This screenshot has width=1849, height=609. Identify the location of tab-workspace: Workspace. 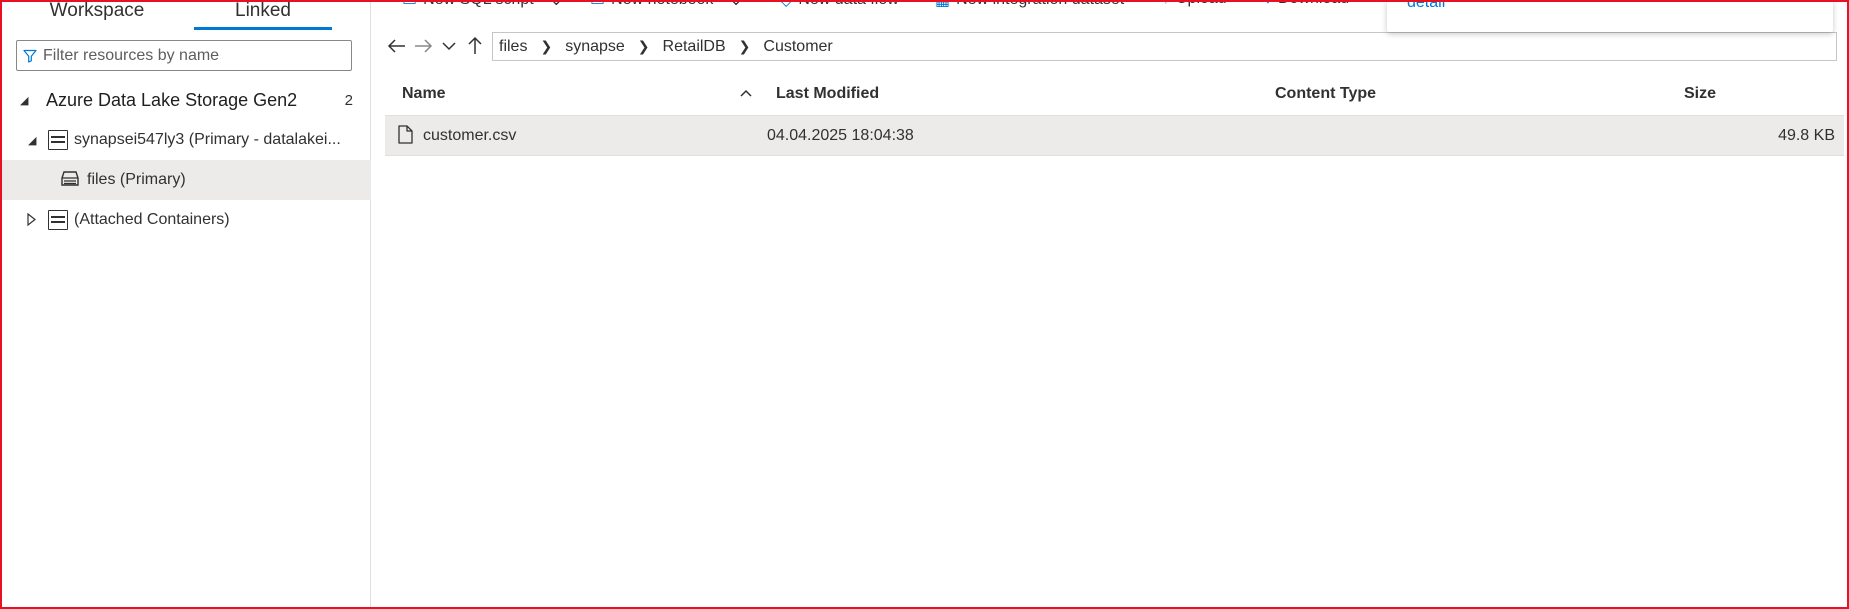
(97, 15).